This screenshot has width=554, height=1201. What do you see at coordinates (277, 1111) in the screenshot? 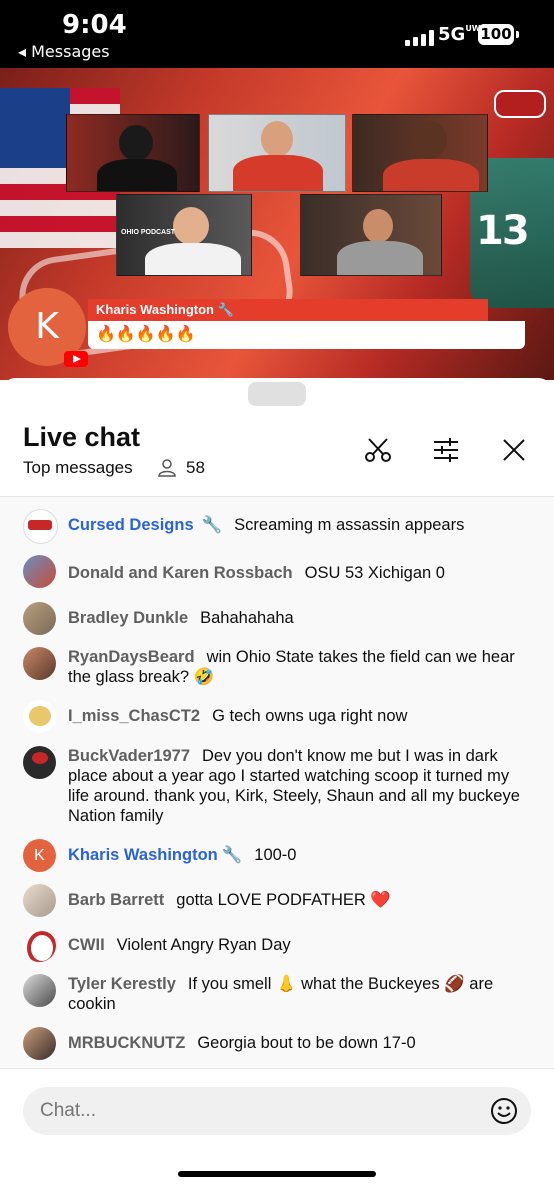
I see `chat-input` at bounding box center [277, 1111].